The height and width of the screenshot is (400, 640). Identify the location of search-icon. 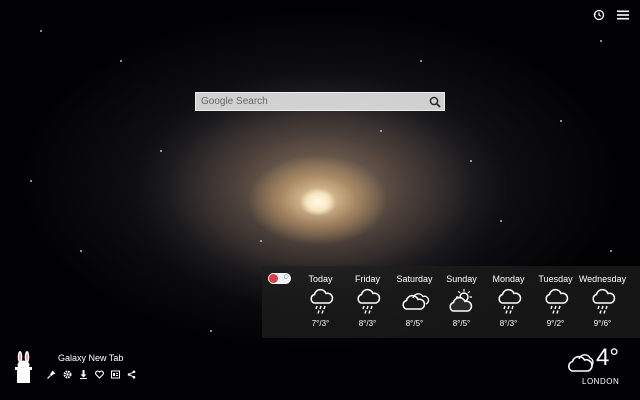
(435, 101).